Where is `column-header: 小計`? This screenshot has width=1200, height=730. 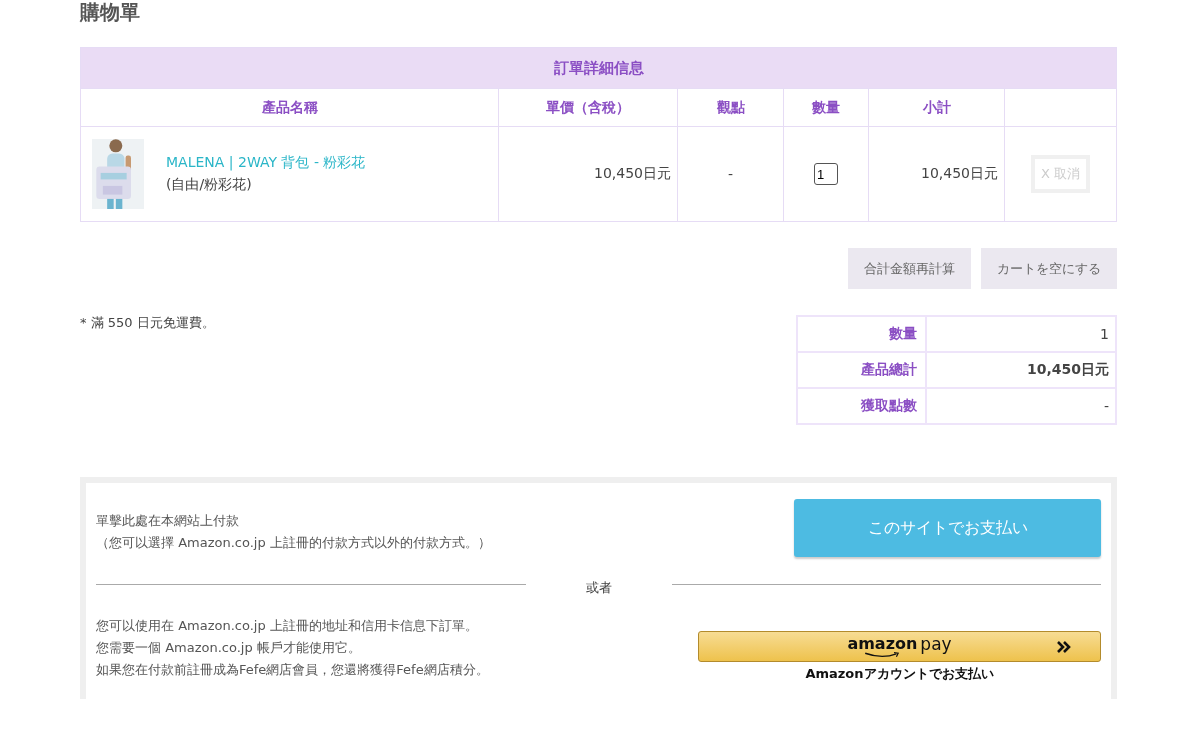
column-header: 小計 is located at coordinates (936, 107).